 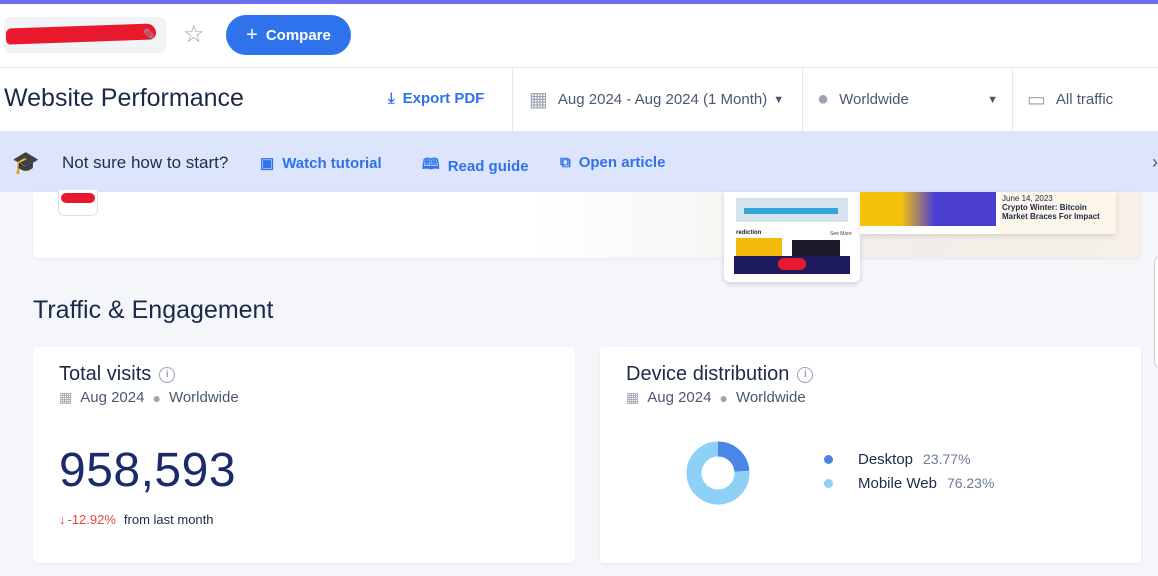 I want to click on watch-tutorial-link: ▣ Watch tutorial, so click(x=321, y=163).